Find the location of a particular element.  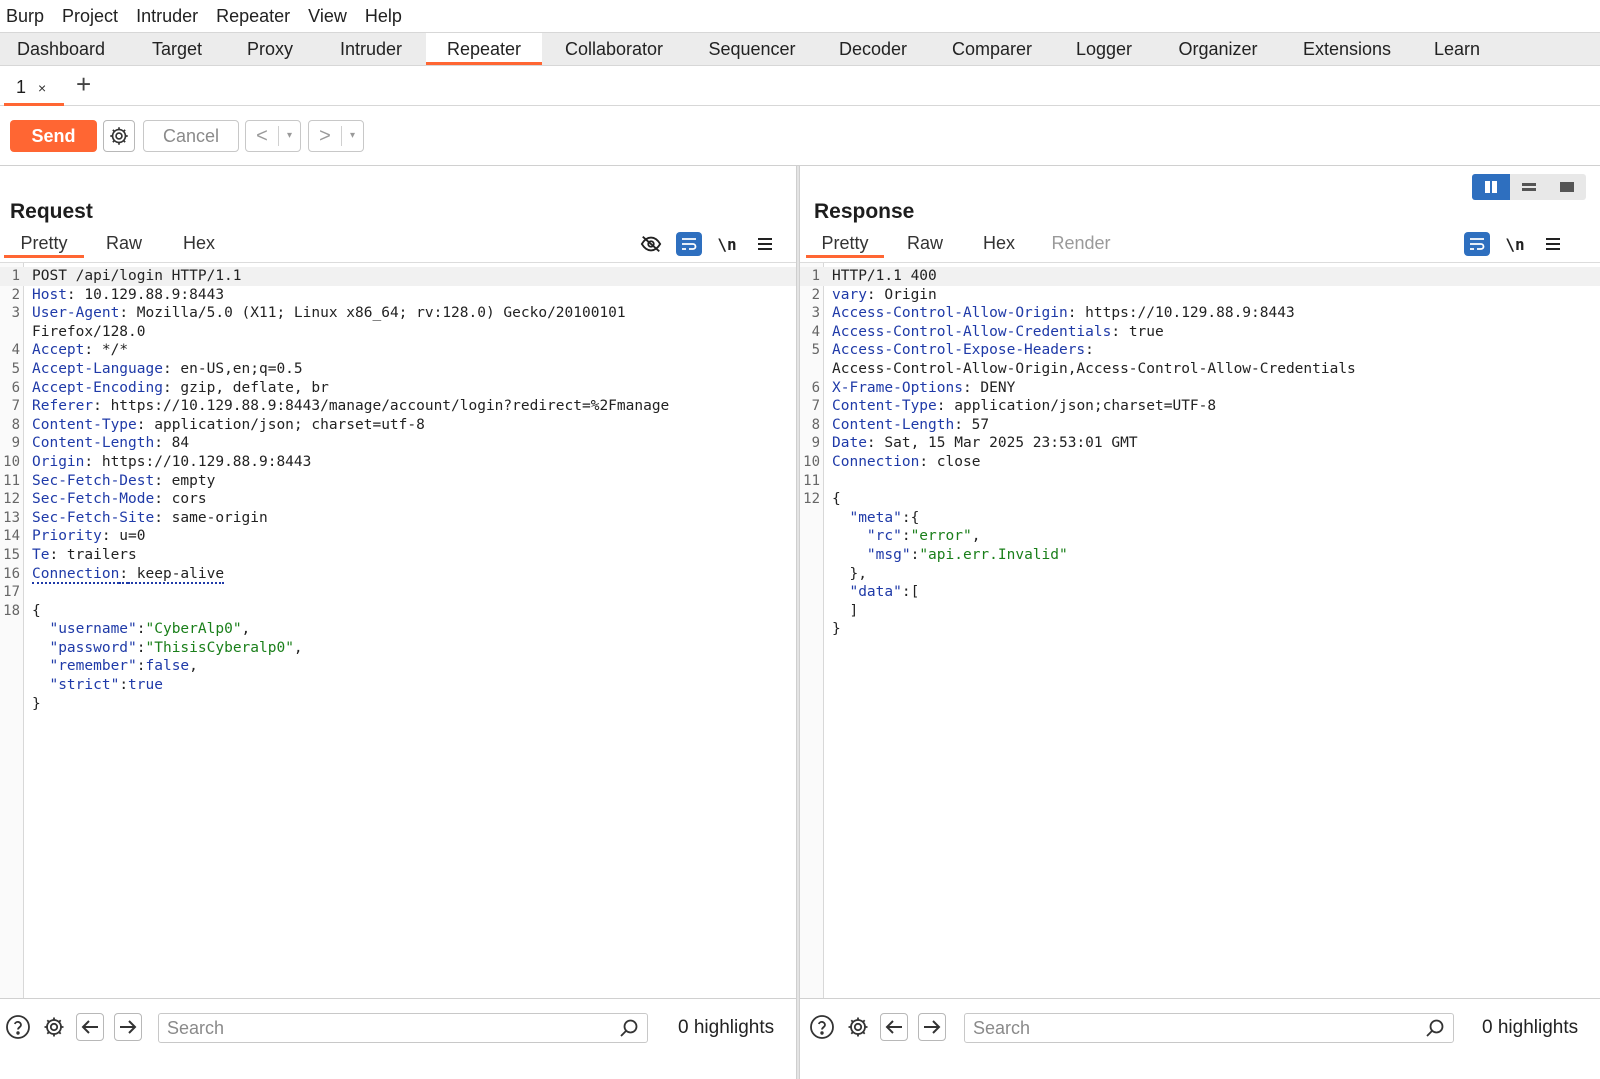

line-number: 9 is located at coordinates (15, 443).